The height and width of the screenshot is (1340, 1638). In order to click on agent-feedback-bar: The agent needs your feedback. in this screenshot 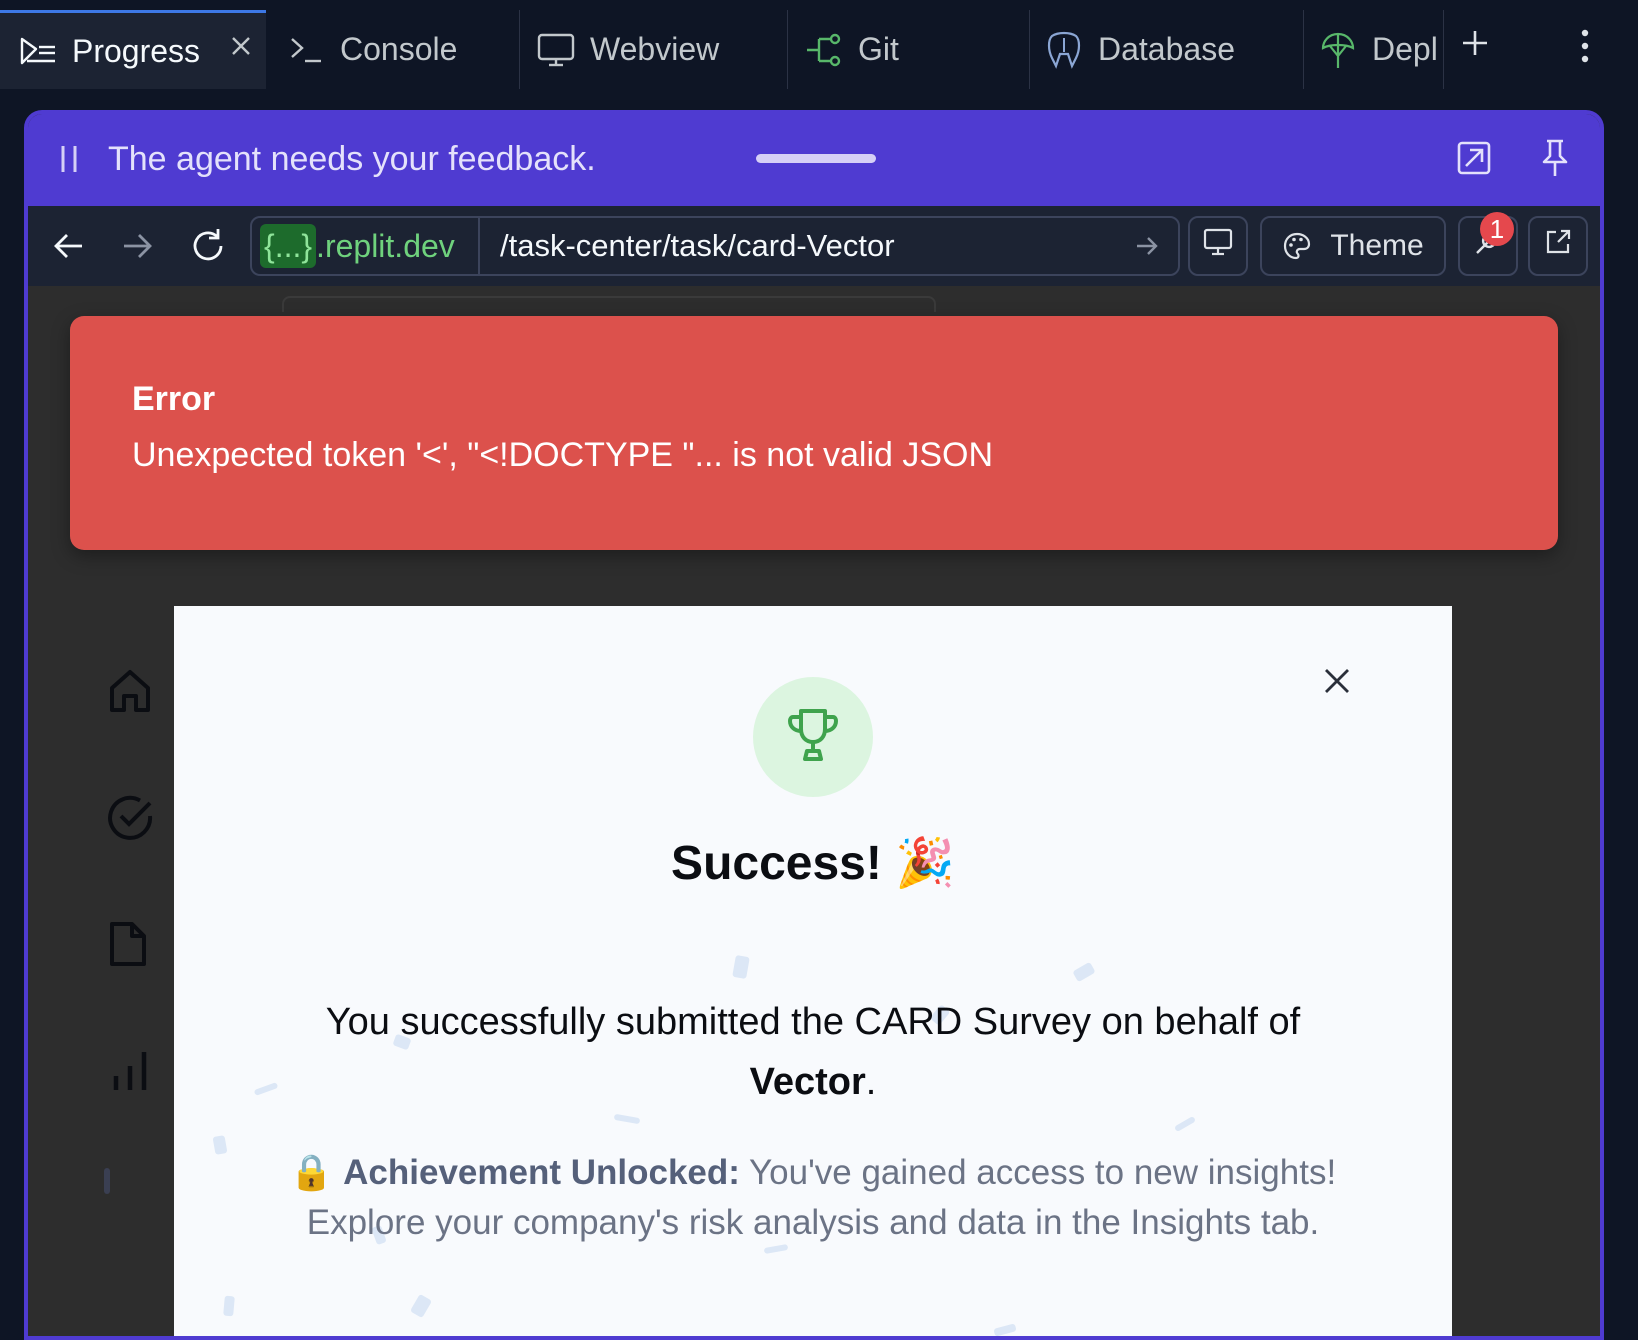, I will do `click(814, 160)`.